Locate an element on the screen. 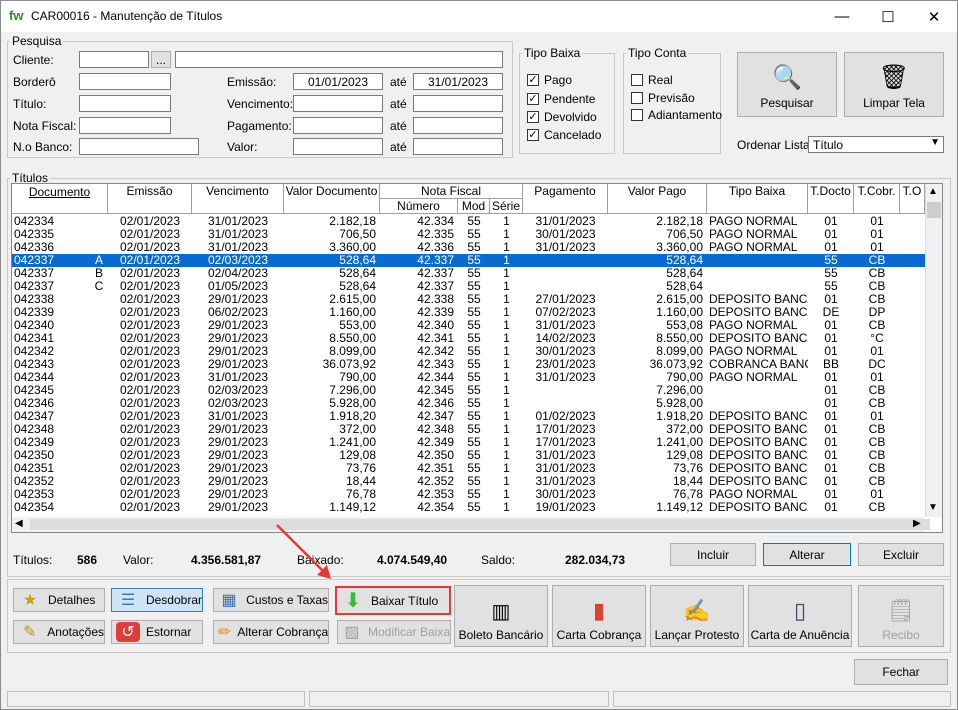 The width and height of the screenshot is (958, 710). detalhes-button: ★ Detalhes is located at coordinates (59, 600).